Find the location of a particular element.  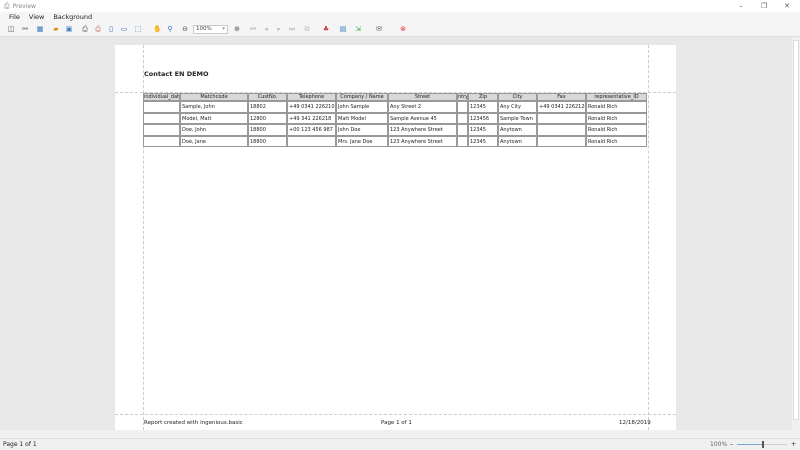

table-cell: Doe, Jane is located at coordinates (214, 141).